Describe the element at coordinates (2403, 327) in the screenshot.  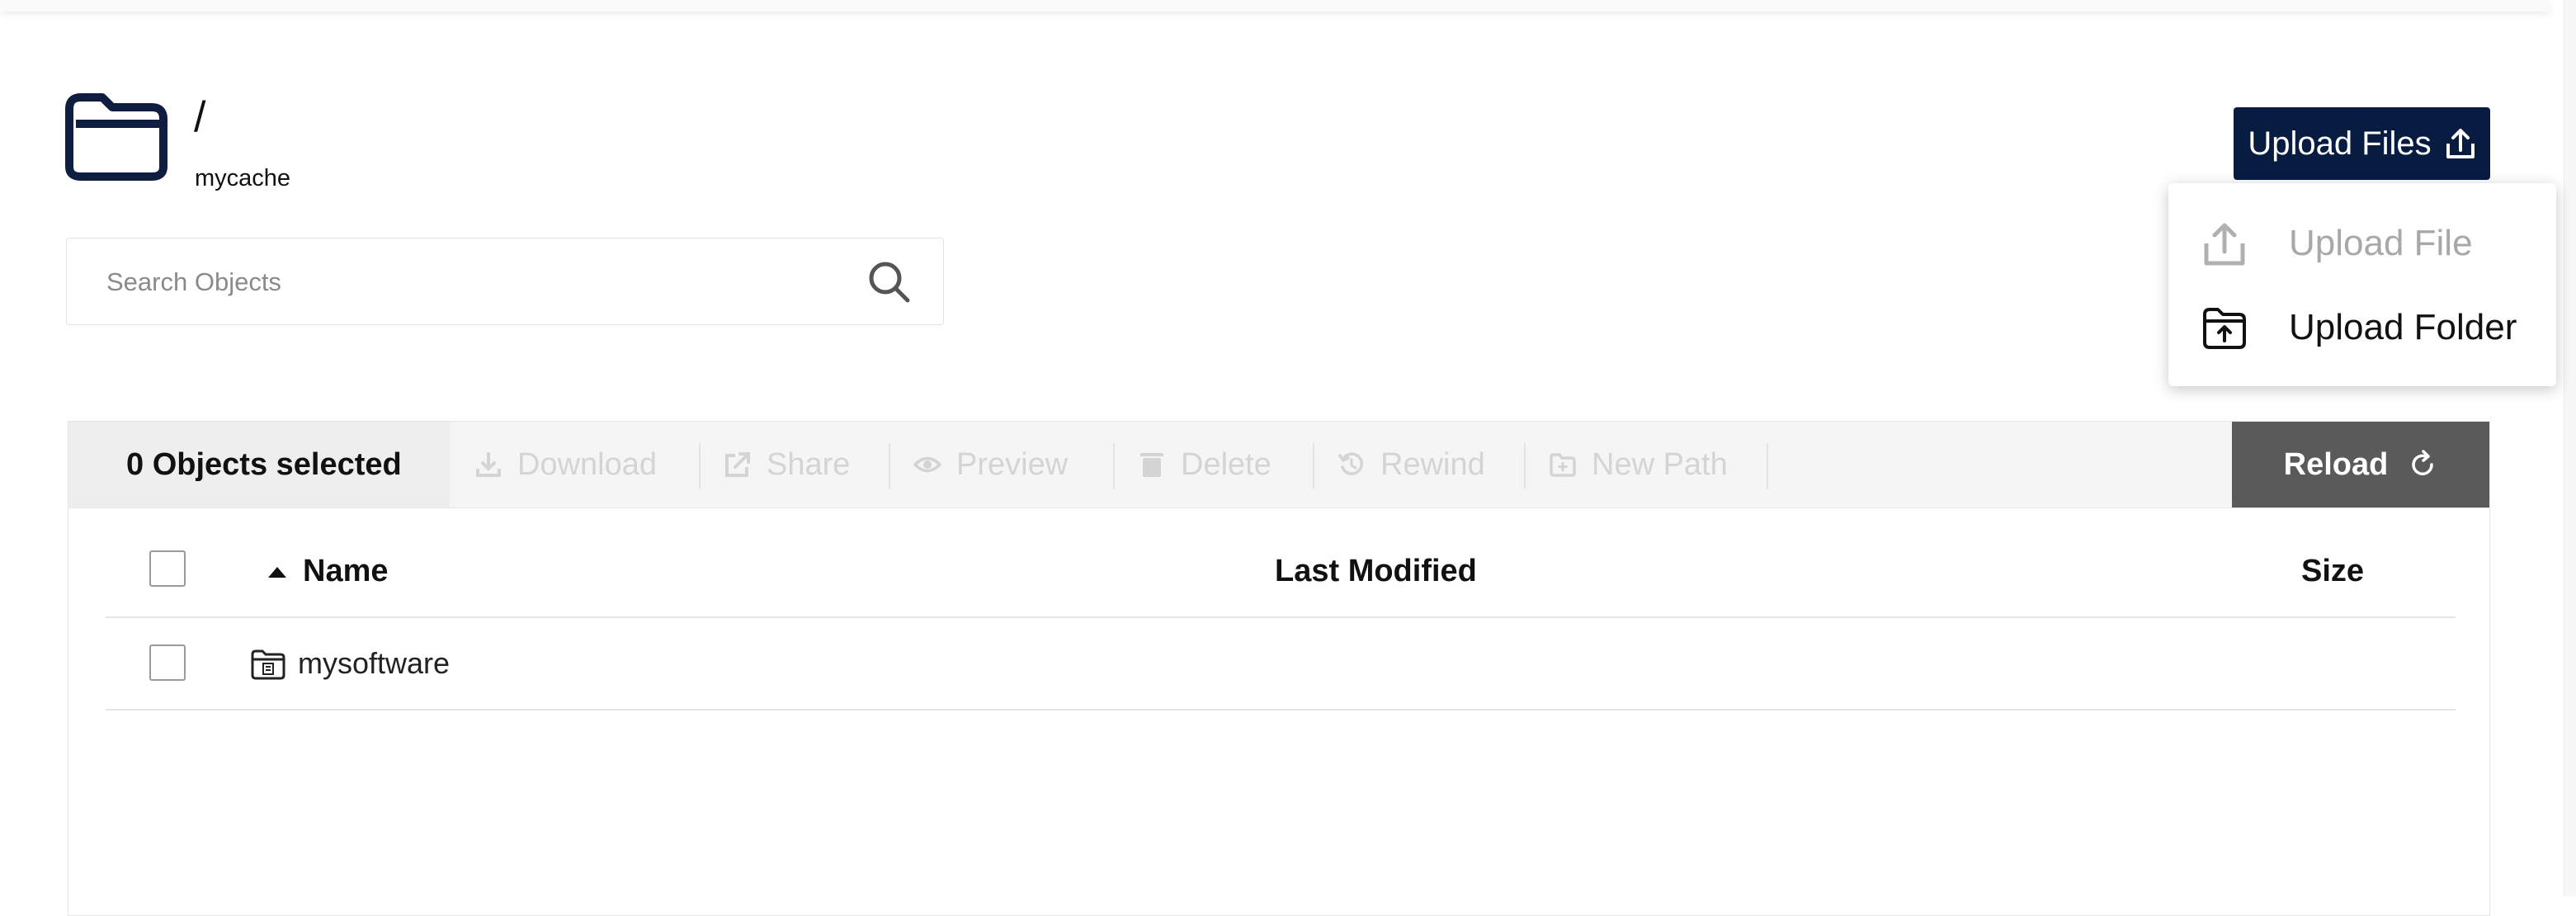
I see `upload-folder-label: Upload Folder` at that location.